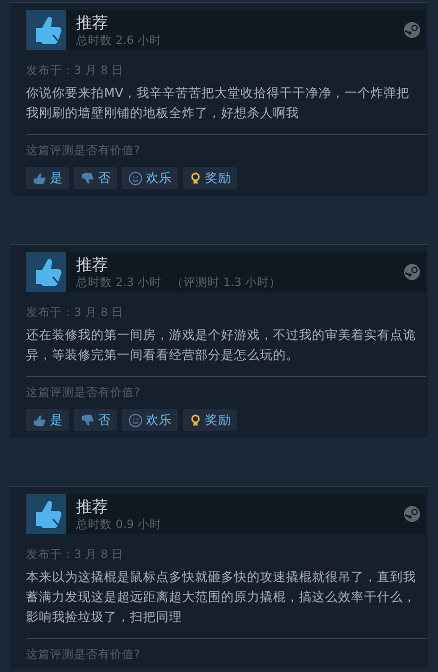 This screenshot has height=672, width=438. What do you see at coordinates (119, 282) in the screenshot?
I see `play-hours: 总时数 2.3 小时` at bounding box center [119, 282].